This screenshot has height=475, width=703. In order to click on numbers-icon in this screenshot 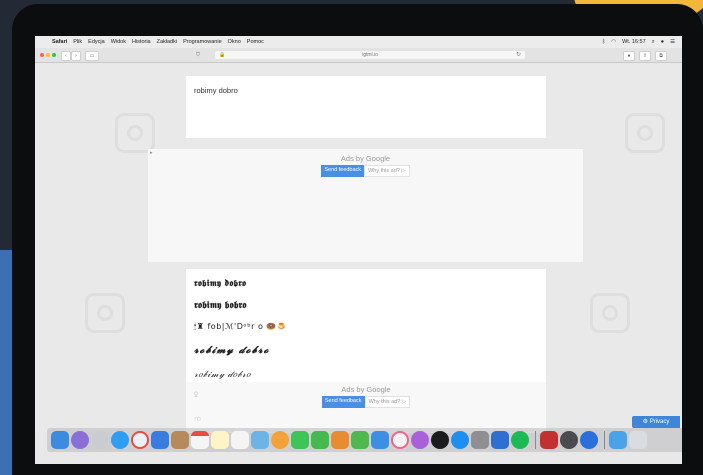, I will do `click(360, 440)`.